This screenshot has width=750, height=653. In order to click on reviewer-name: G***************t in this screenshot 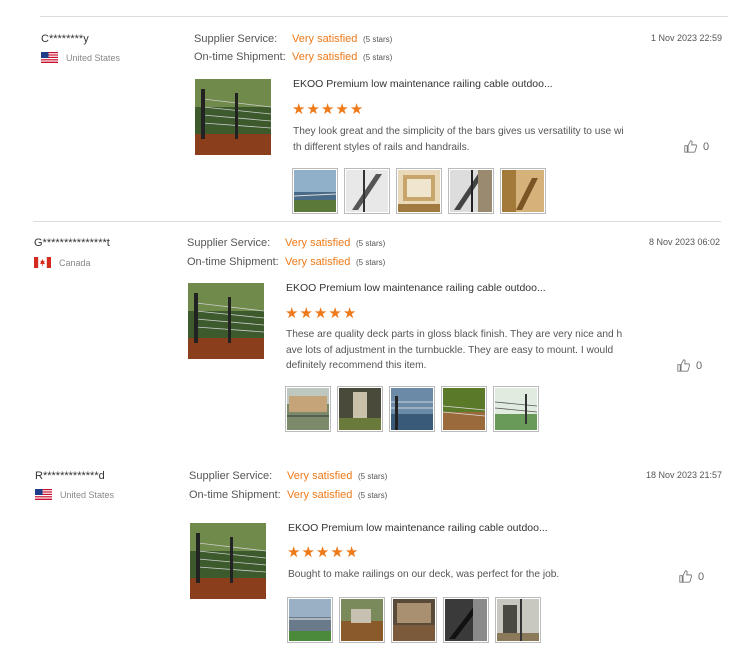, I will do `click(72, 243)`.